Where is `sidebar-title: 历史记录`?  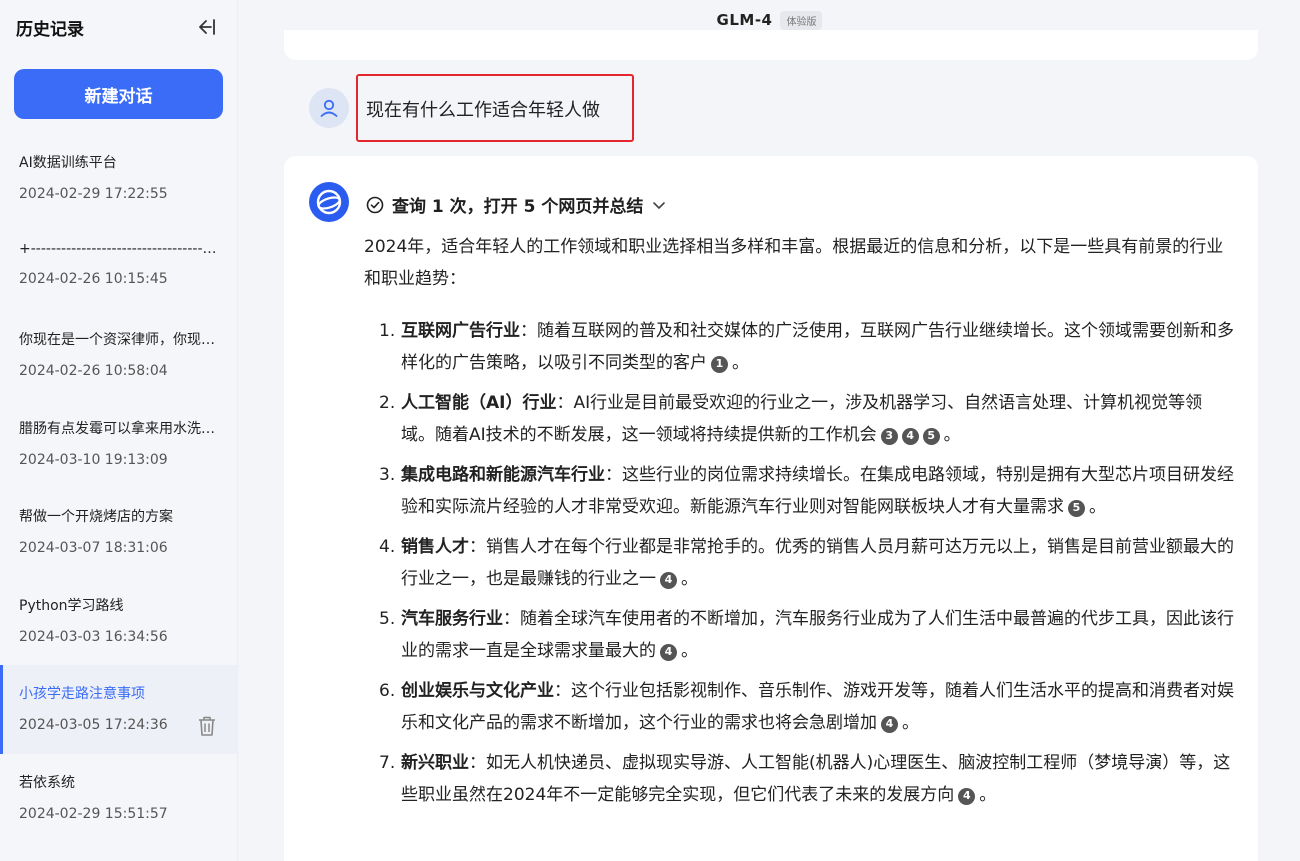
sidebar-title: 历史记录 is located at coordinates (50, 29).